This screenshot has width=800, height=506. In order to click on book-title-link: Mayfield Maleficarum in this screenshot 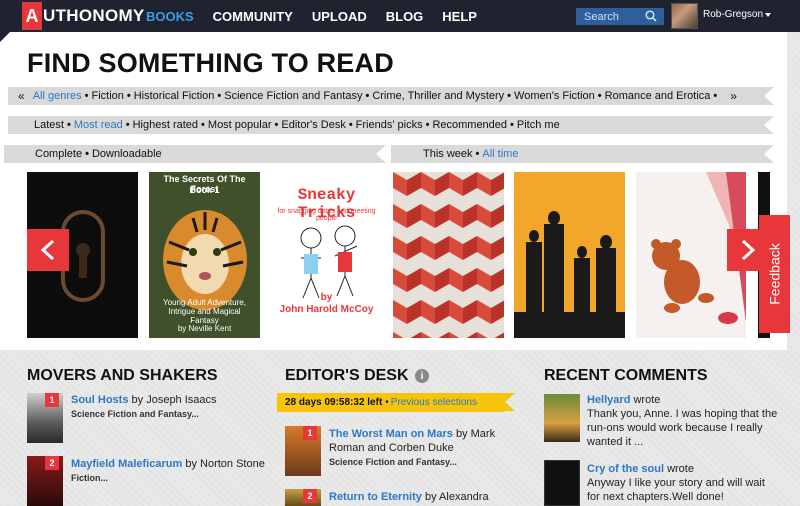, I will do `click(126, 464)`.